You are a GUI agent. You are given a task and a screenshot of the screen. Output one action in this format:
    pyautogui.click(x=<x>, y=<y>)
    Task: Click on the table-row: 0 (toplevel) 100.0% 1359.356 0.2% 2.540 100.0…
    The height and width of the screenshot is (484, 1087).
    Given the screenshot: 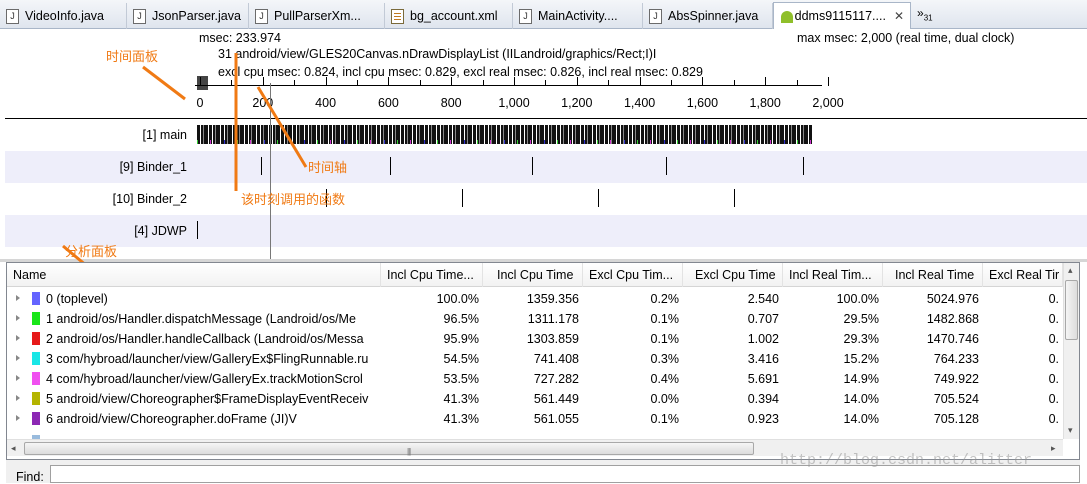 What is the action you would take?
    pyautogui.click(x=543, y=299)
    